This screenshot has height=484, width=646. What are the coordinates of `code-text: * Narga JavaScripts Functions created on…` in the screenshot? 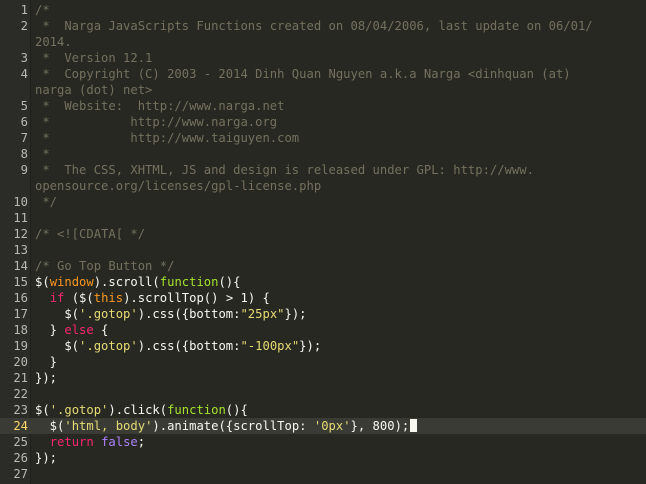 It's located at (314, 26).